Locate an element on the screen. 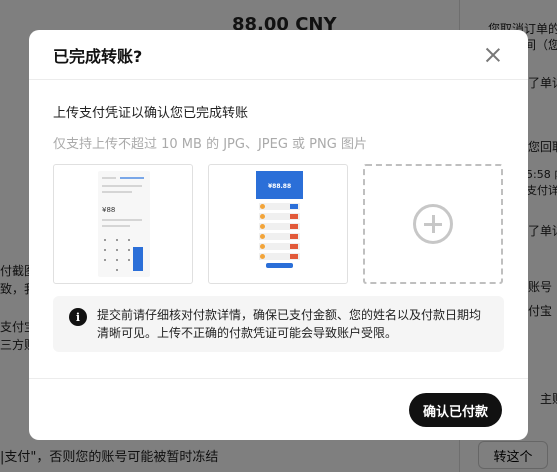 The width and height of the screenshot is (557, 472). uploaded-image-thumbnail: ¥88.88 is located at coordinates (278, 224).